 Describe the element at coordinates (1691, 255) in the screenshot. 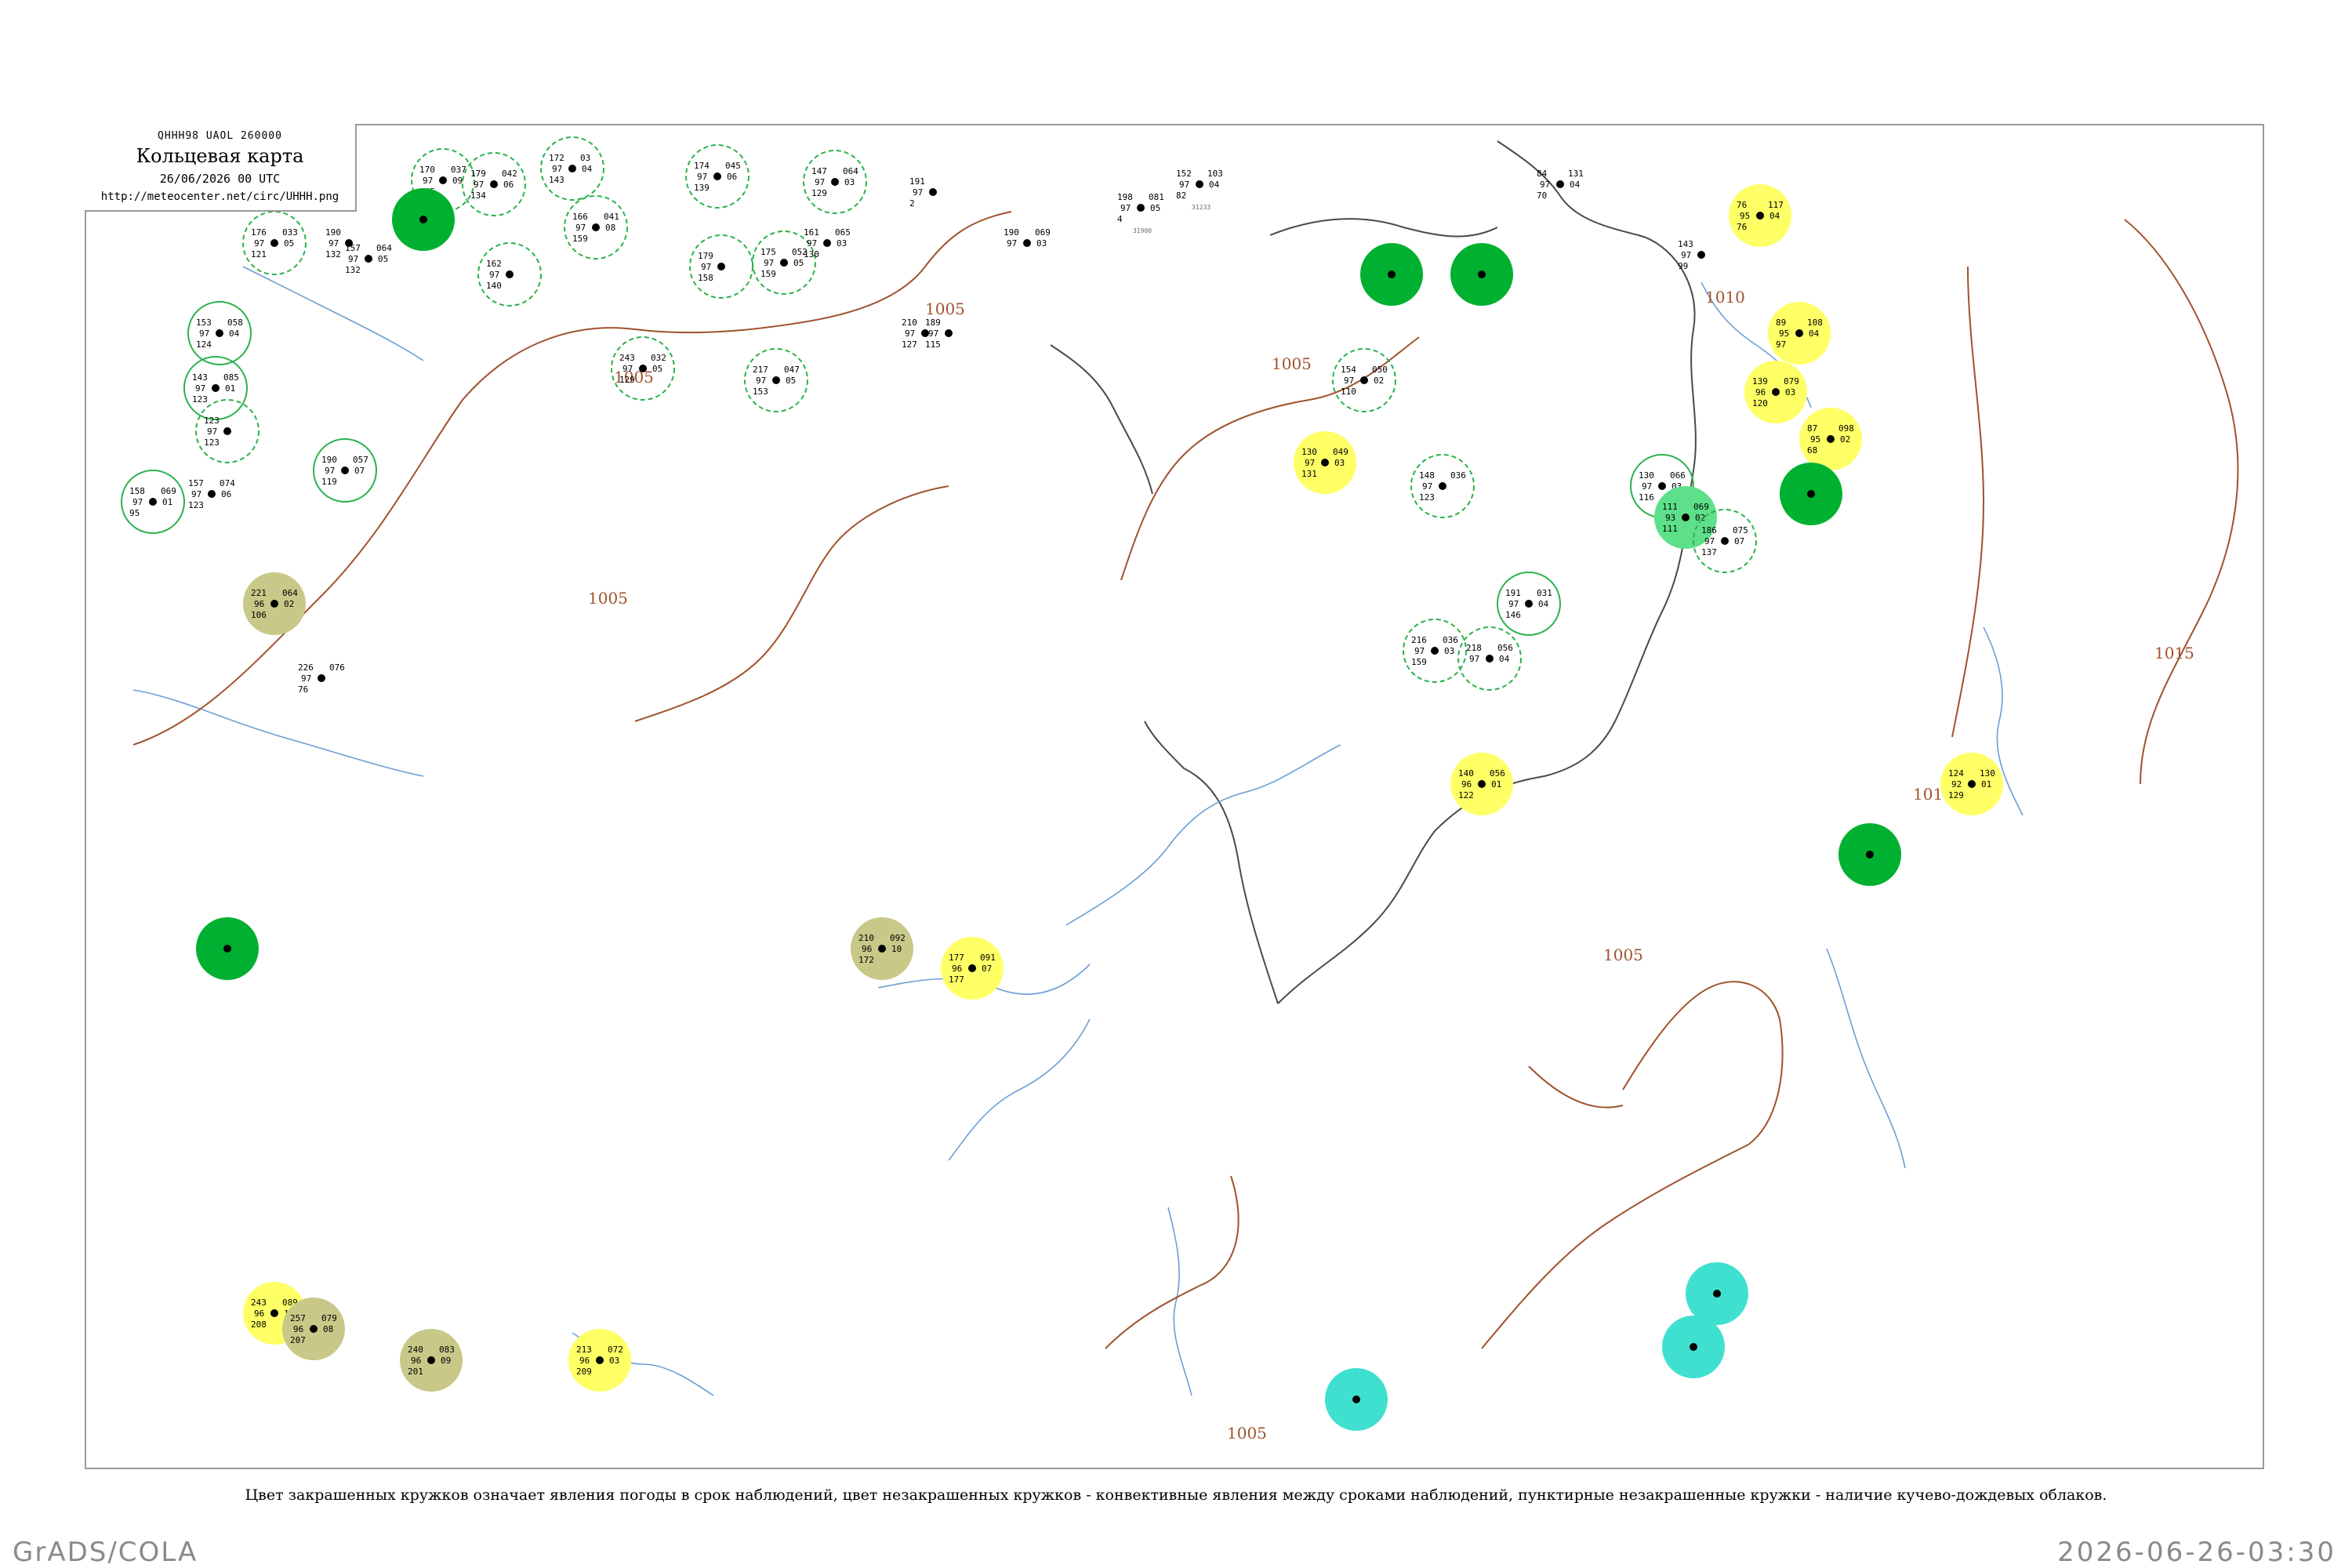

I see `station-marker: 1439799` at that location.